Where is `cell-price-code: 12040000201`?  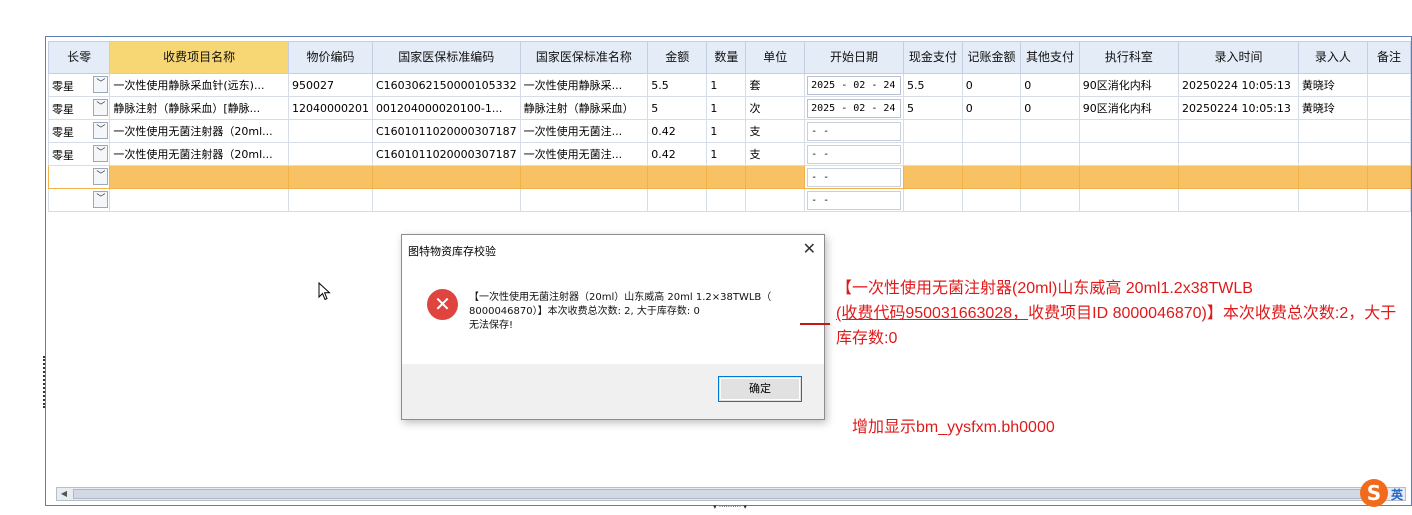 cell-price-code: 12040000201 is located at coordinates (330, 108).